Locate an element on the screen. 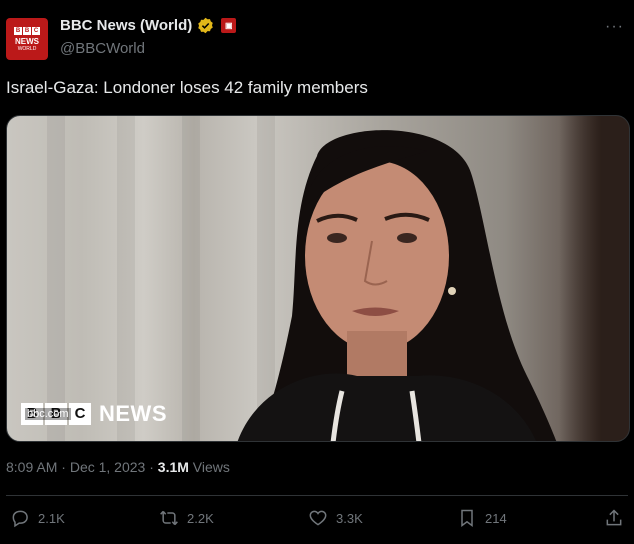 The width and height of the screenshot is (634, 544). affiliate-bbc-icon: ▣ is located at coordinates (229, 25).